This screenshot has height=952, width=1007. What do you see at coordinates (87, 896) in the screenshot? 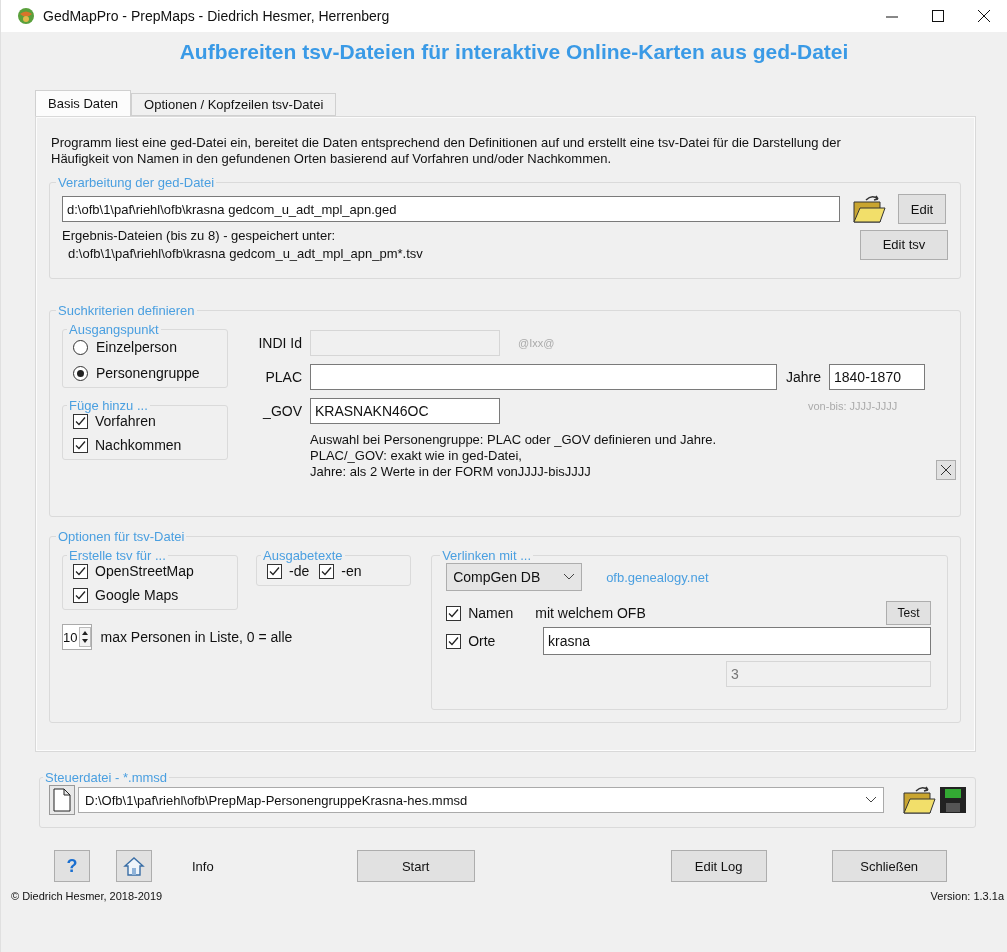
I see `copyright-text: © Diedrich Hesmer, 2018-2019` at bounding box center [87, 896].